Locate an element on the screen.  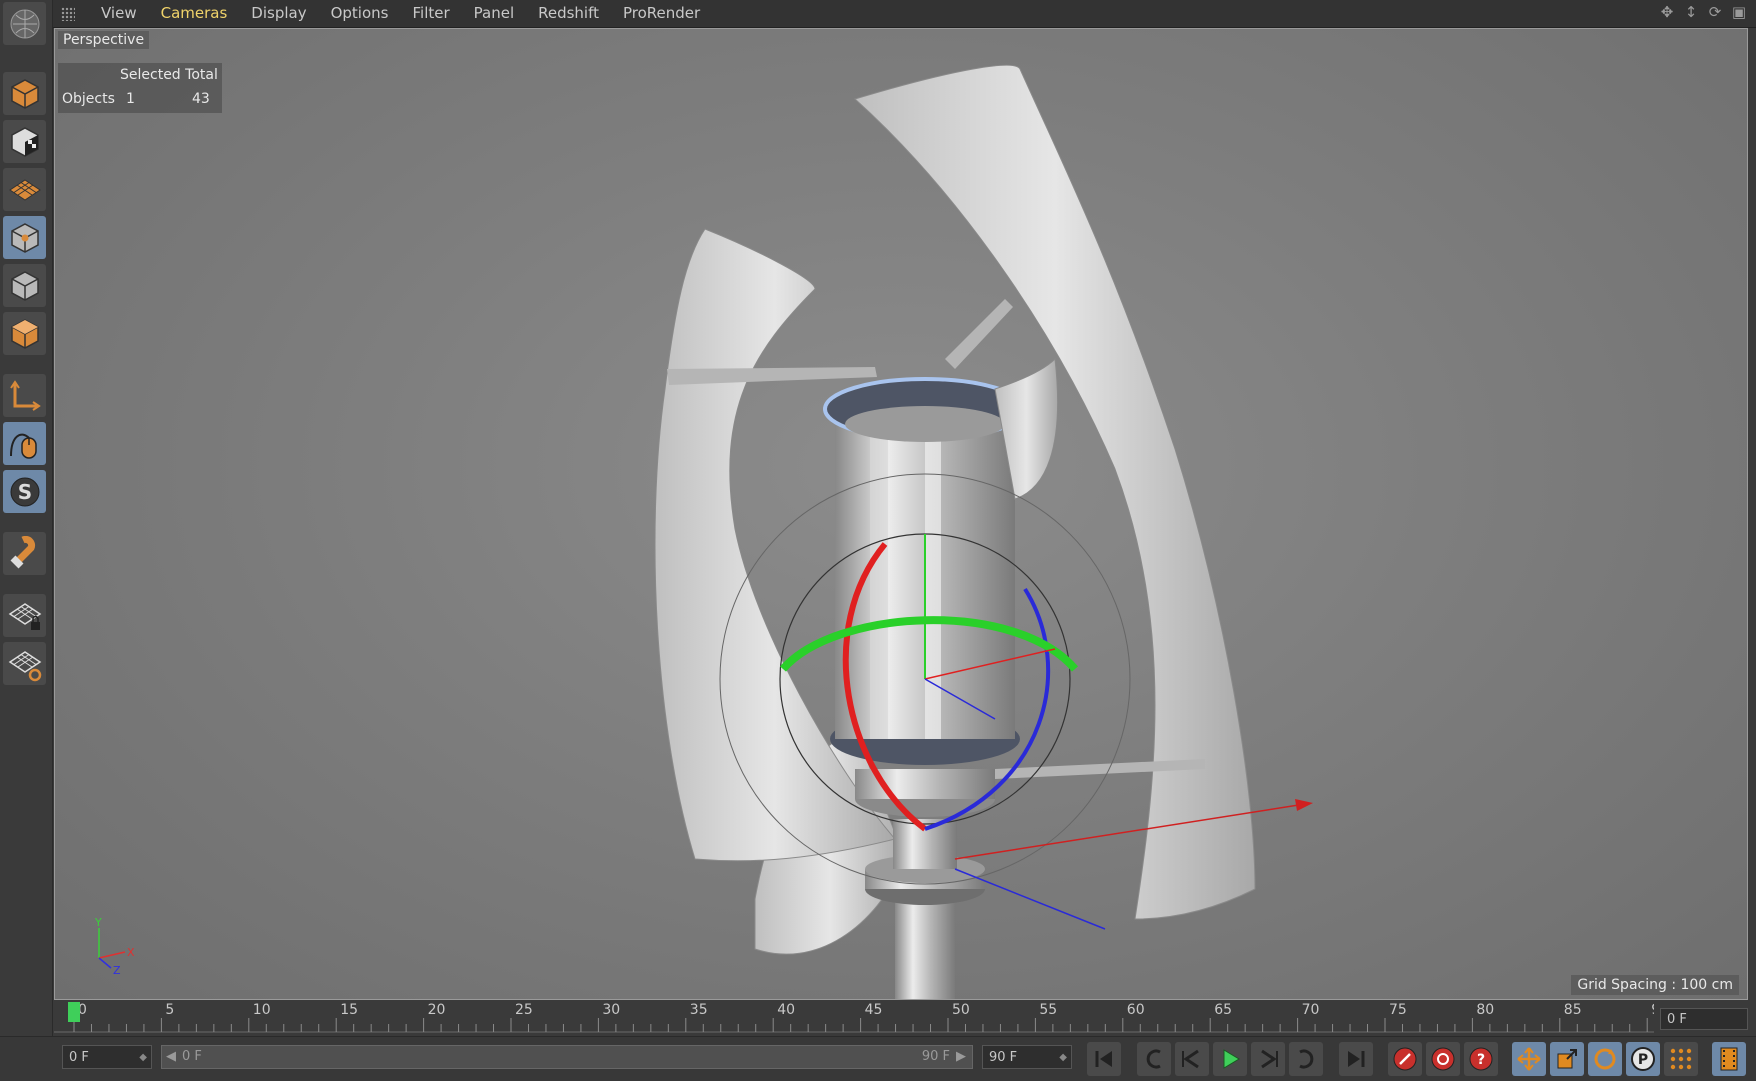
keyframe-help-icon: ? is located at coordinates (1481, 1059).